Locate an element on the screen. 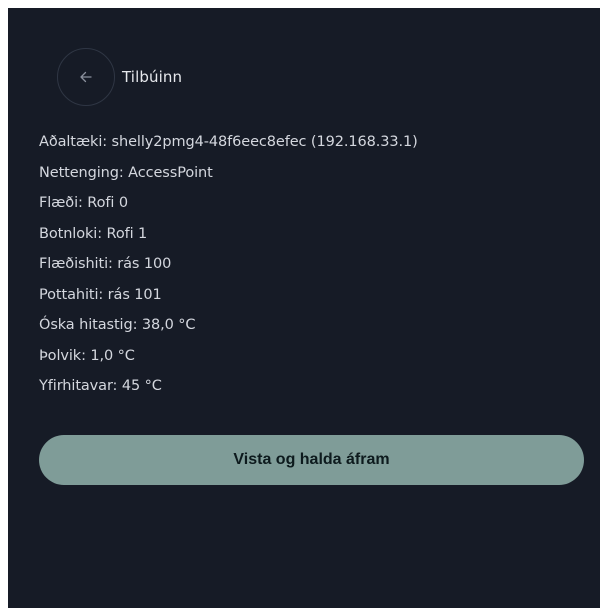 This screenshot has width=604, height=608. tolerance-info: Þolvik: 1,0 °C is located at coordinates (87, 355).